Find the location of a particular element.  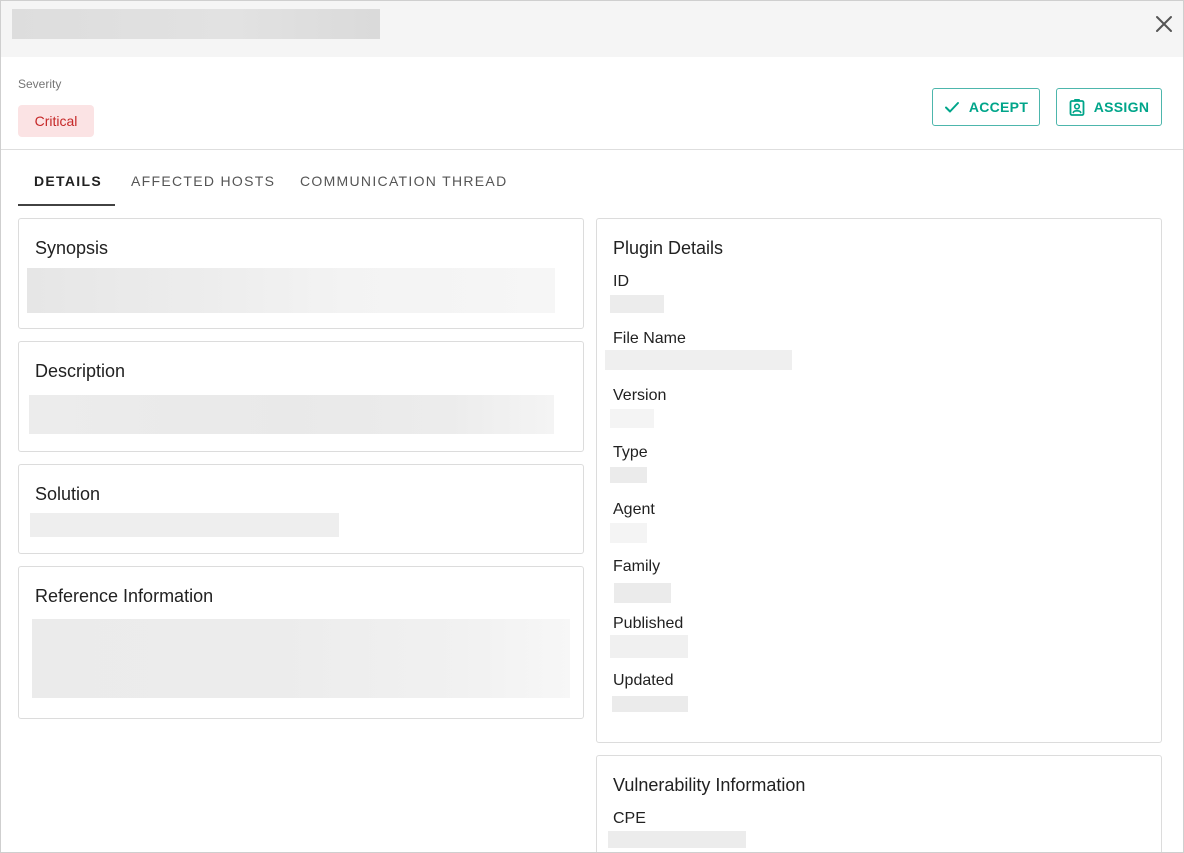

plugin-field-published-value-redacted is located at coordinates (649, 646).